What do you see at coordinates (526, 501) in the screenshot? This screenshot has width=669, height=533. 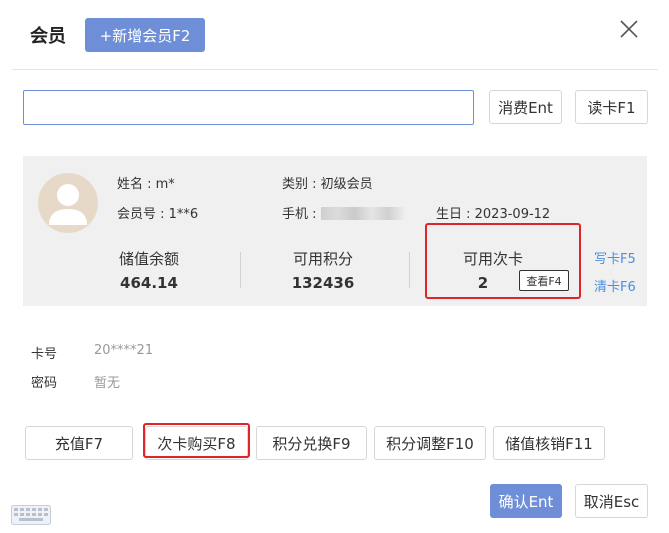 I see `confirm-button: 确认Ent` at bounding box center [526, 501].